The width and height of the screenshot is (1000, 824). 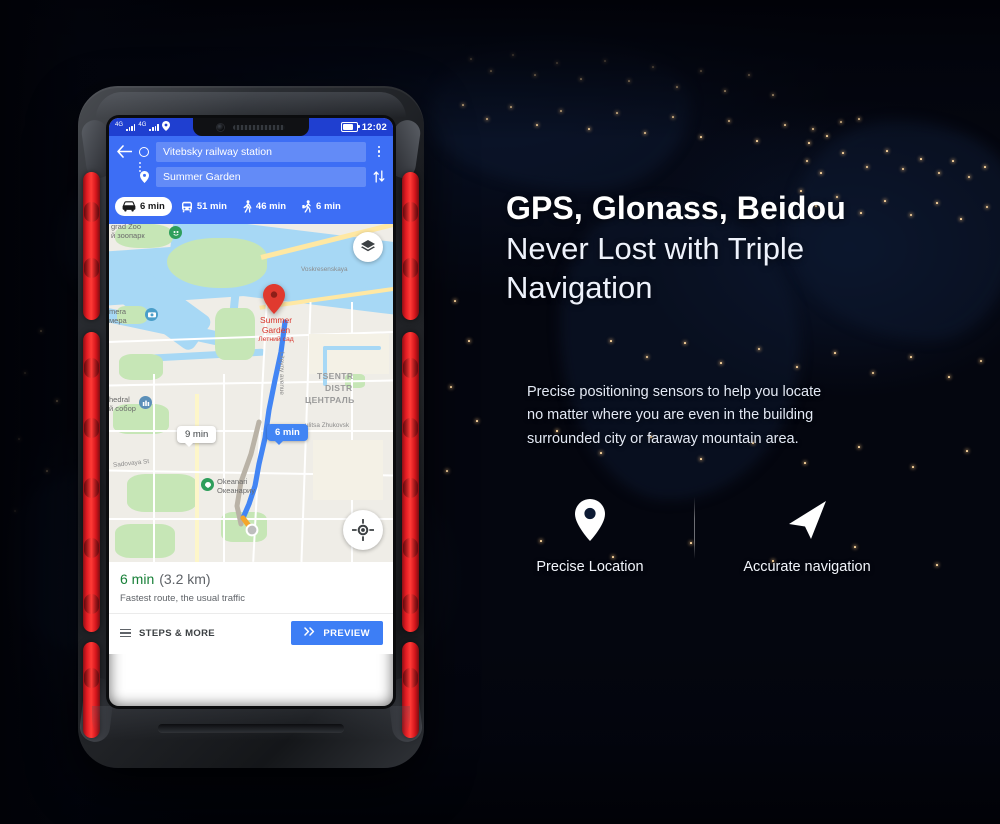 What do you see at coordinates (140, 167) in the screenshot?
I see `route-connector-dots` at bounding box center [140, 167].